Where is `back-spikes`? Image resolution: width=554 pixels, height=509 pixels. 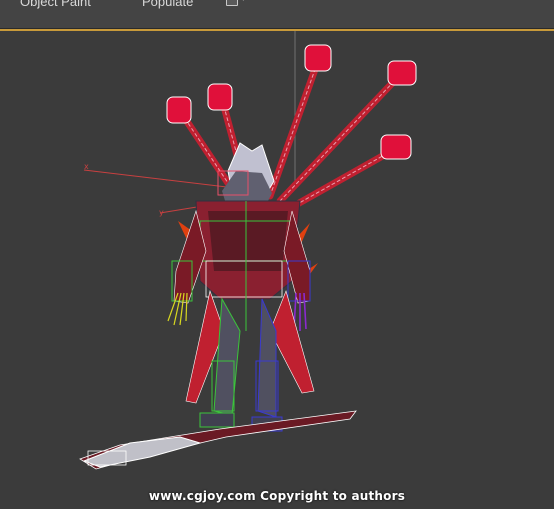 back-spikes is located at coordinates (290, 136).